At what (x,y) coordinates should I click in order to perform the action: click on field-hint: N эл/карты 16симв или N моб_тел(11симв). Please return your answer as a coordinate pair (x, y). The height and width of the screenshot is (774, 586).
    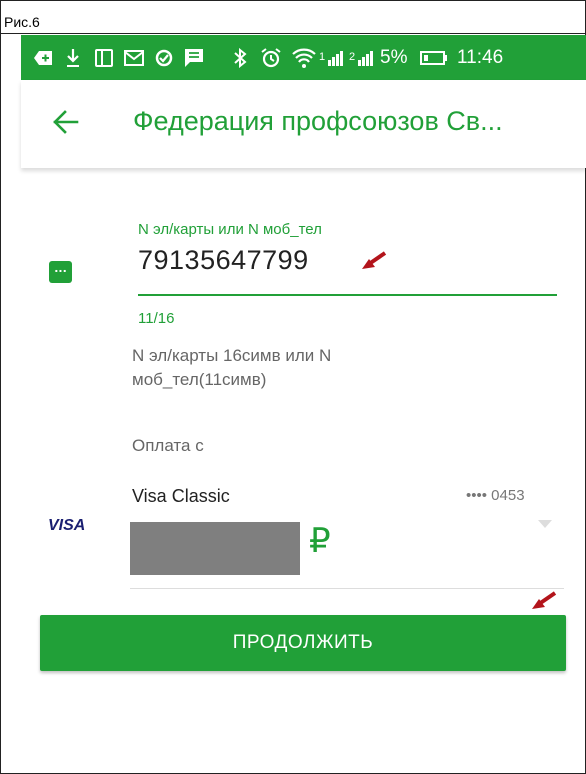
    Looking at the image, I should click on (232, 367).